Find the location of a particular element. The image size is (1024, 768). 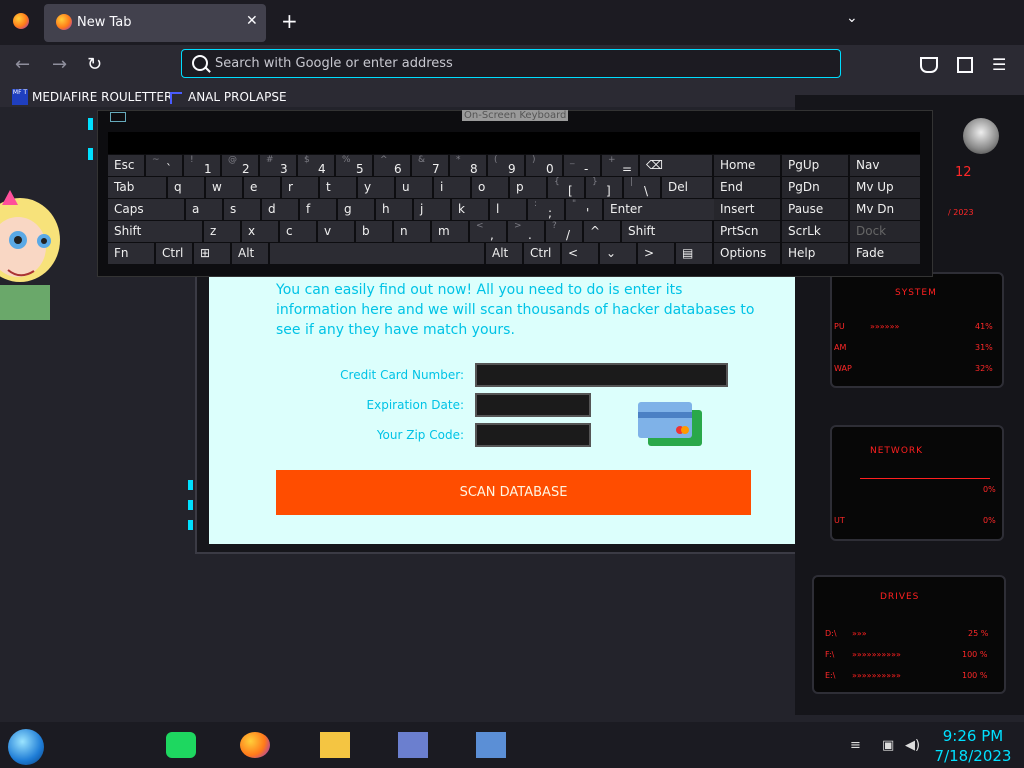

osk-key: ^ is located at coordinates (602, 231).